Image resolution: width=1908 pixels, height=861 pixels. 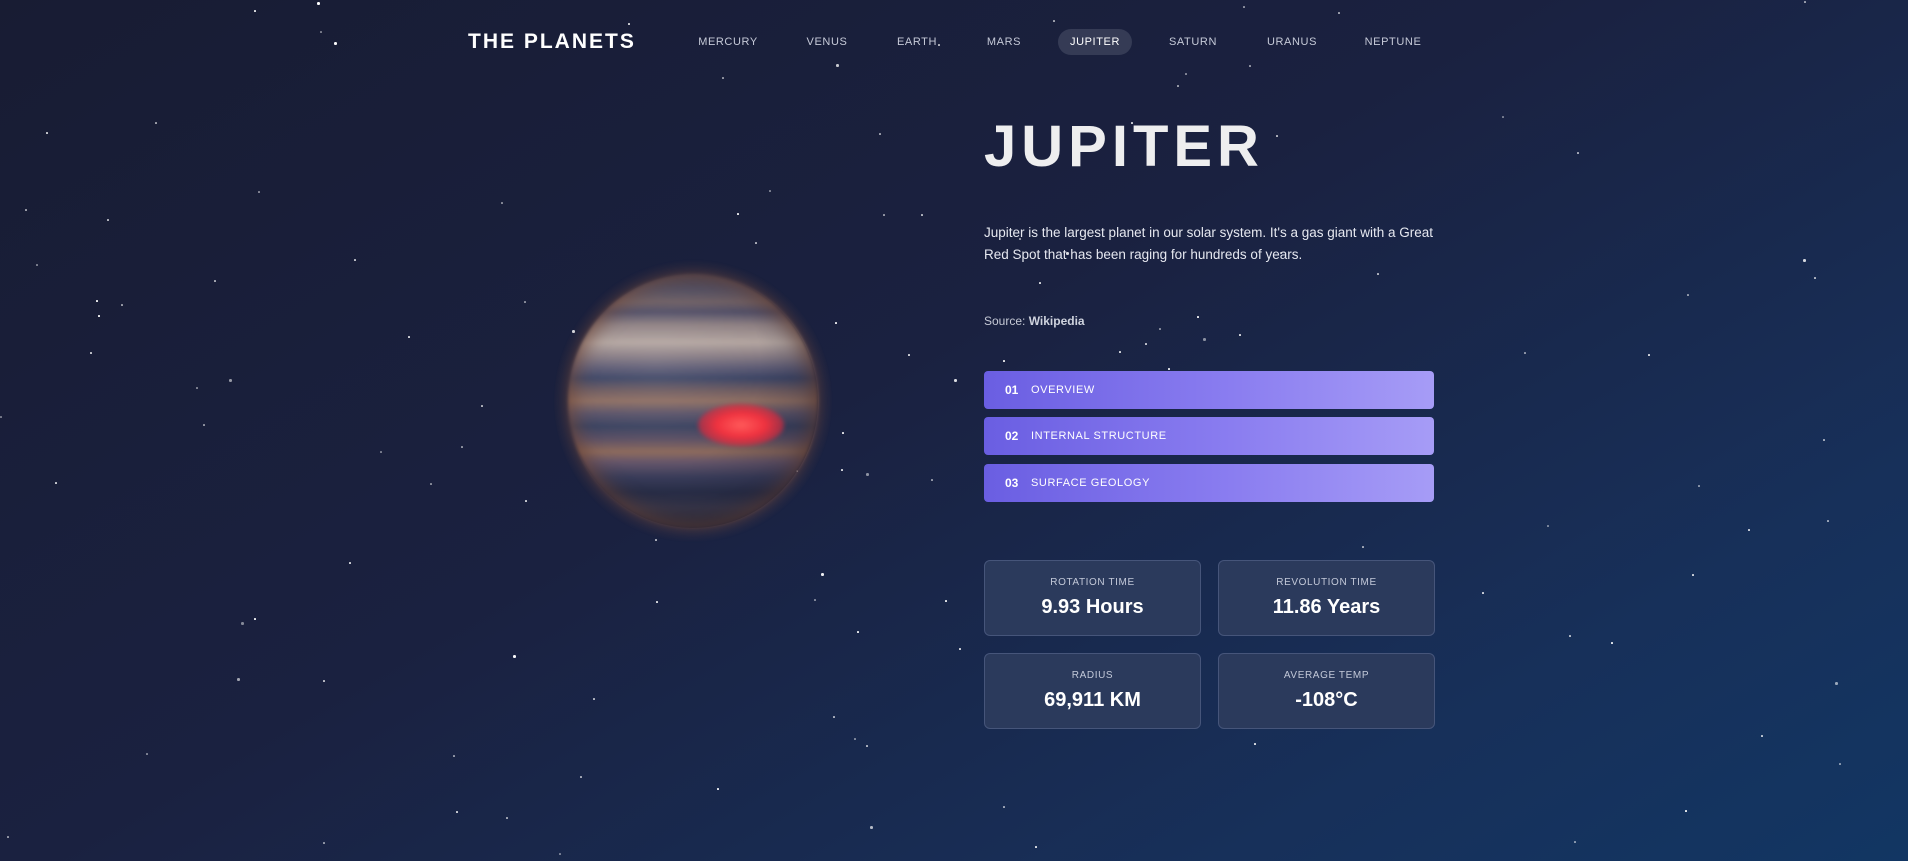 What do you see at coordinates (1092, 598) in the screenshot?
I see `stat-card-rotation-time: ROTATION TIME 9.93 Hours` at bounding box center [1092, 598].